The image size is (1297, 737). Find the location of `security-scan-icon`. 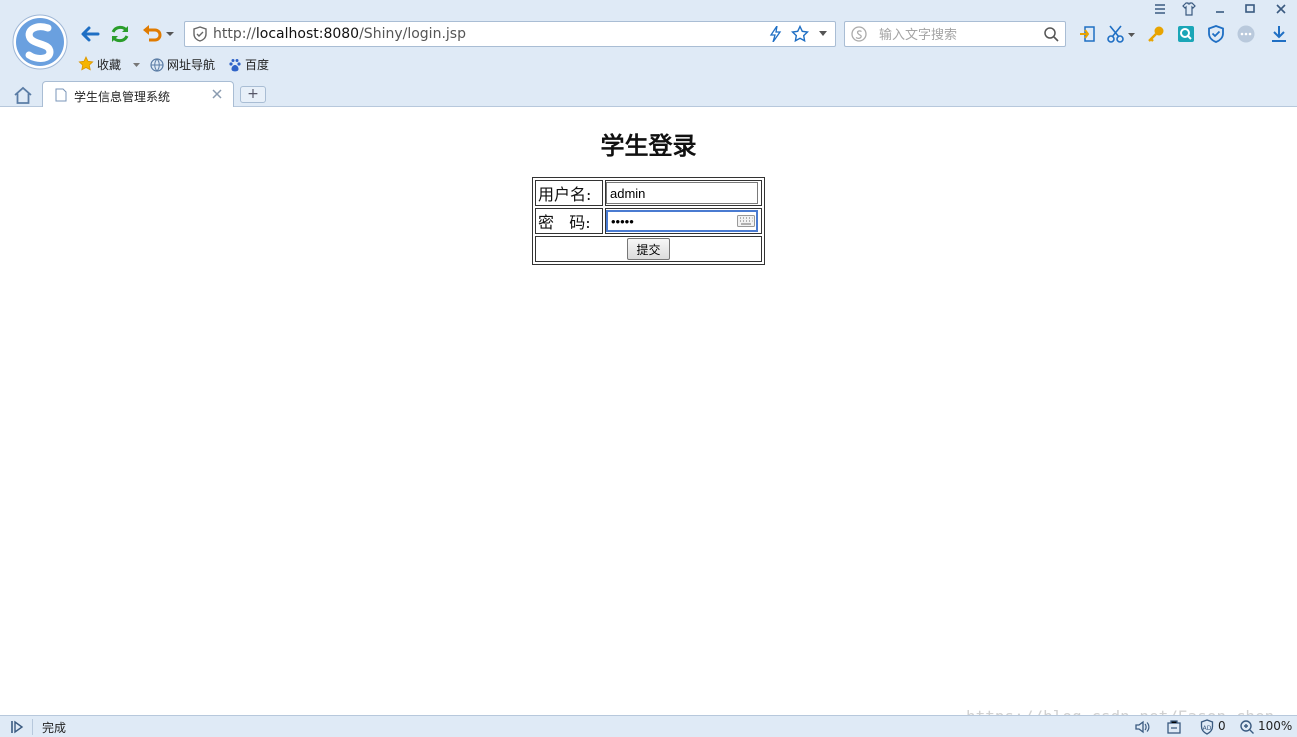

security-scan-icon is located at coordinates (1186, 34).